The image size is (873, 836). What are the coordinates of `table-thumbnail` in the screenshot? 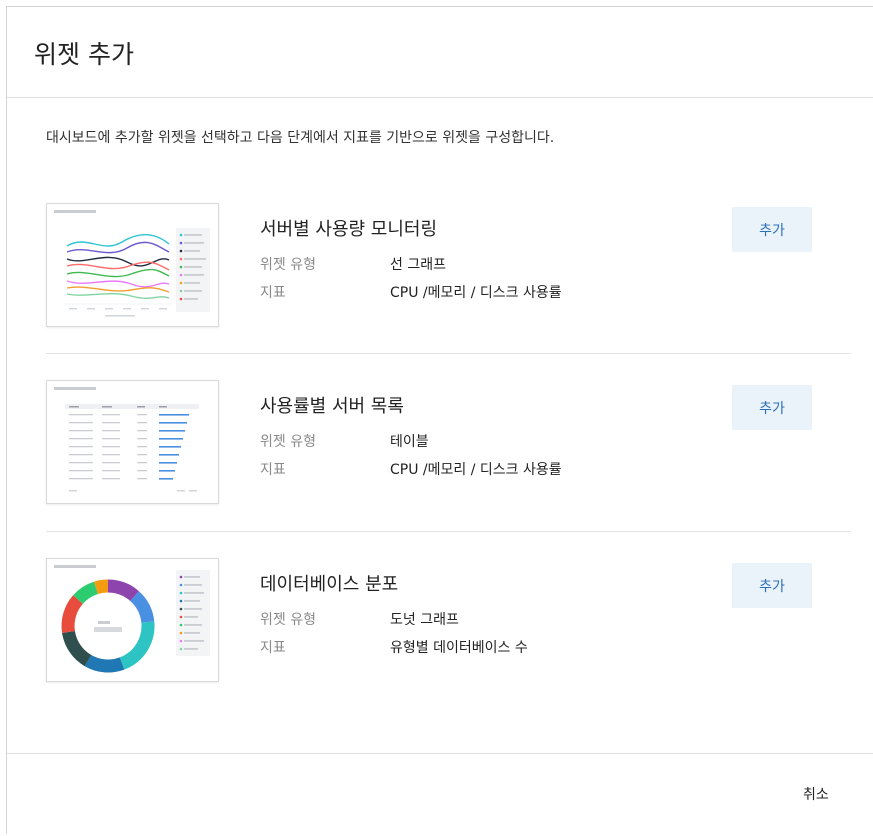 It's located at (132, 442).